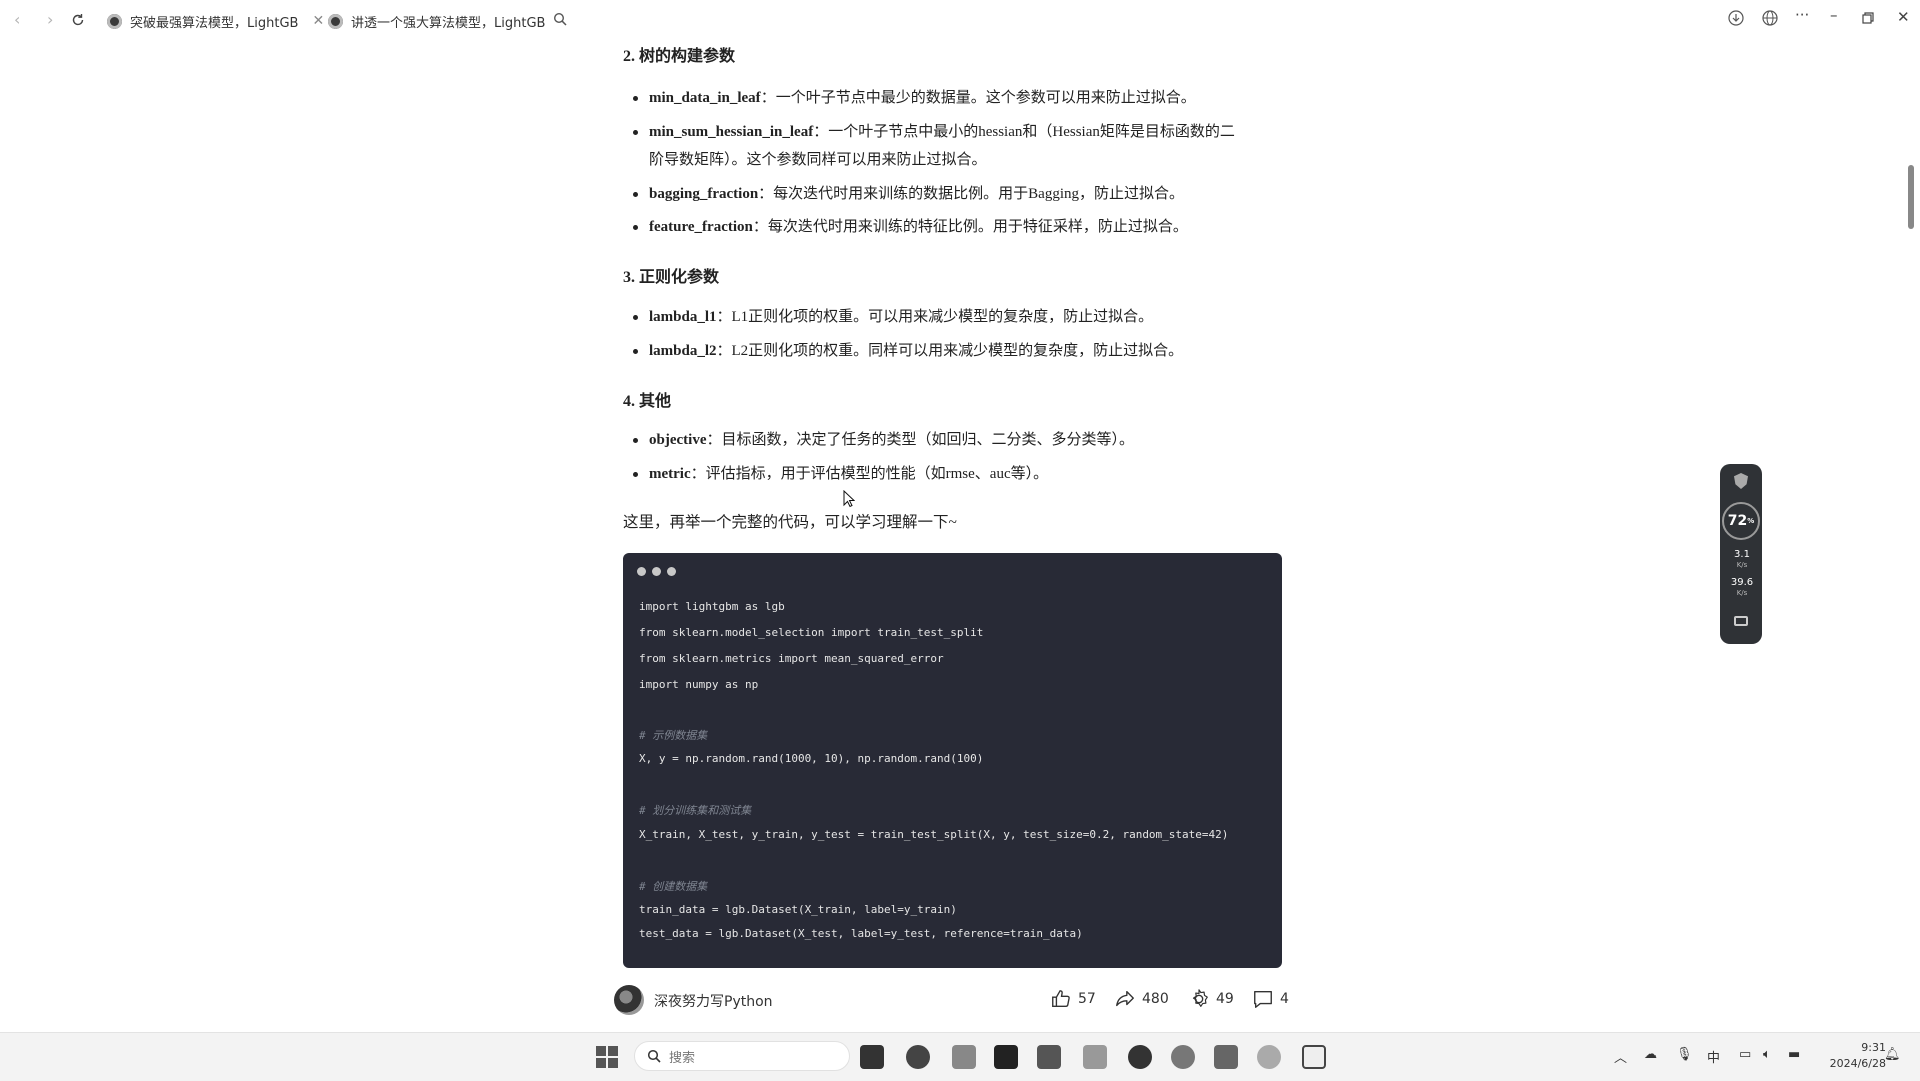 This screenshot has width=1920, height=1081. Describe the element at coordinates (849, 499) in the screenshot. I see `mouse-cursor-icon` at that location.